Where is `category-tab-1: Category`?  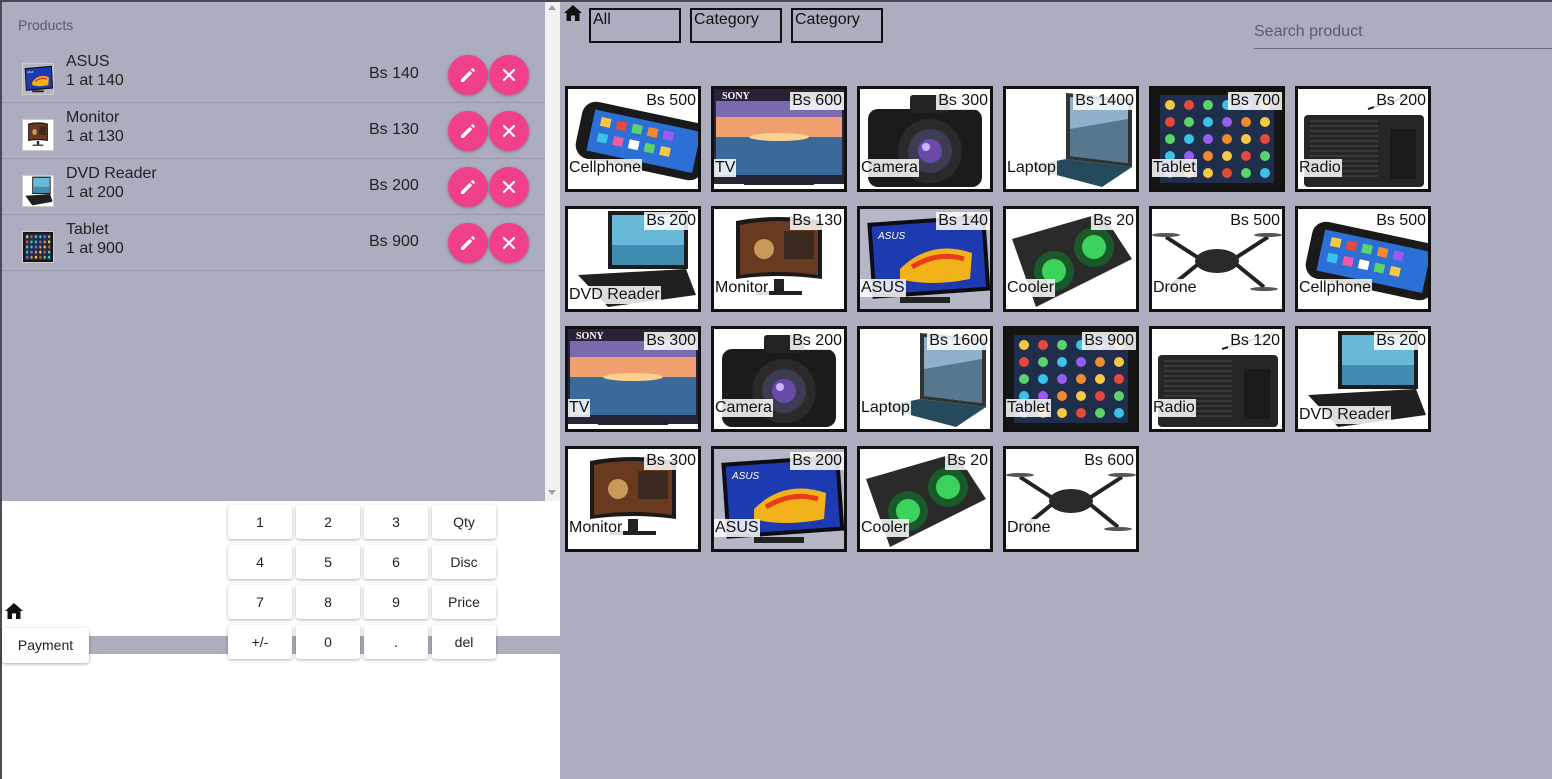
category-tab-1: Category is located at coordinates (736, 25).